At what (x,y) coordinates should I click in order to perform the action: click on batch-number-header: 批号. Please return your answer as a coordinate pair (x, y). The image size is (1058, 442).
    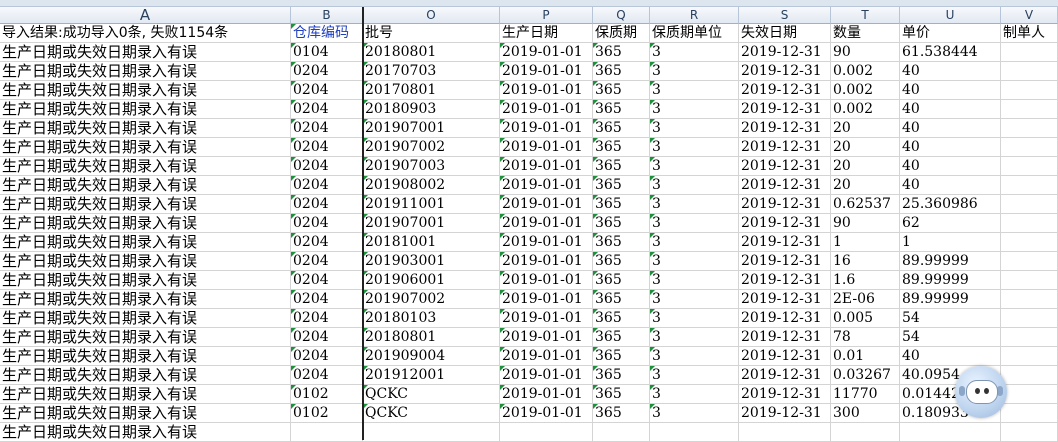
    Looking at the image, I should click on (431, 33).